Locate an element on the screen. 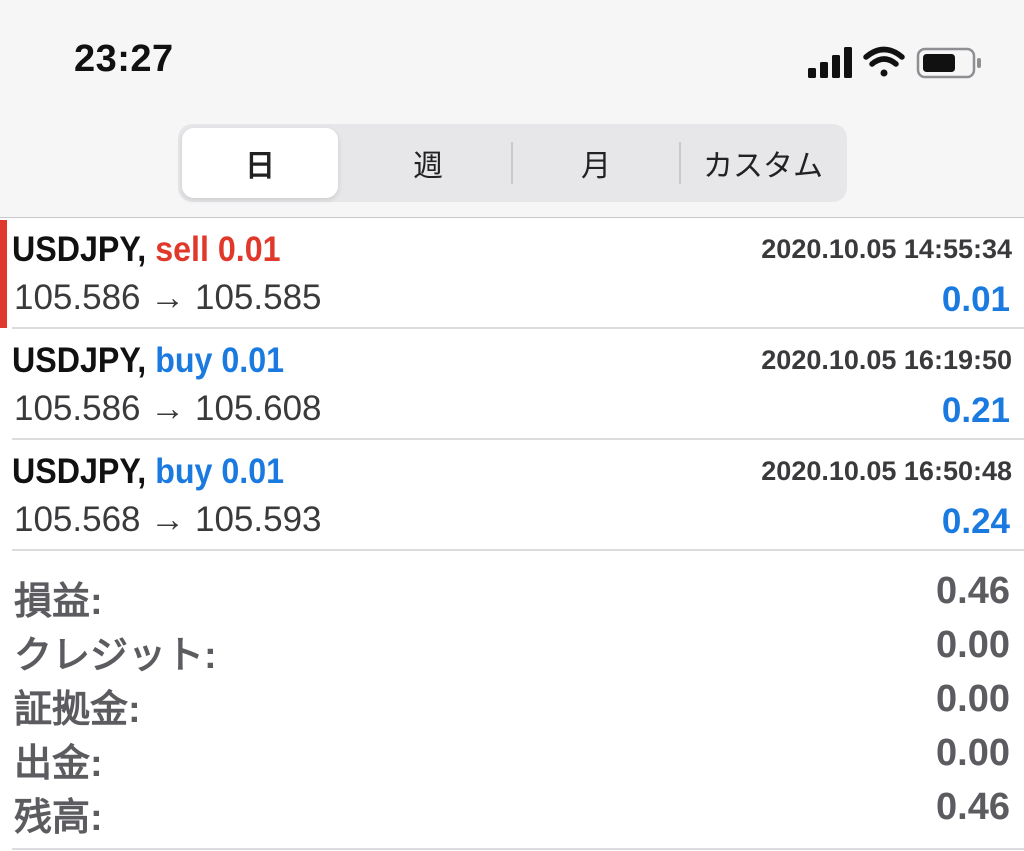 Image resolution: width=1024 pixels, height=851 pixels. summary-balance-label: 残高: is located at coordinates (58, 818).